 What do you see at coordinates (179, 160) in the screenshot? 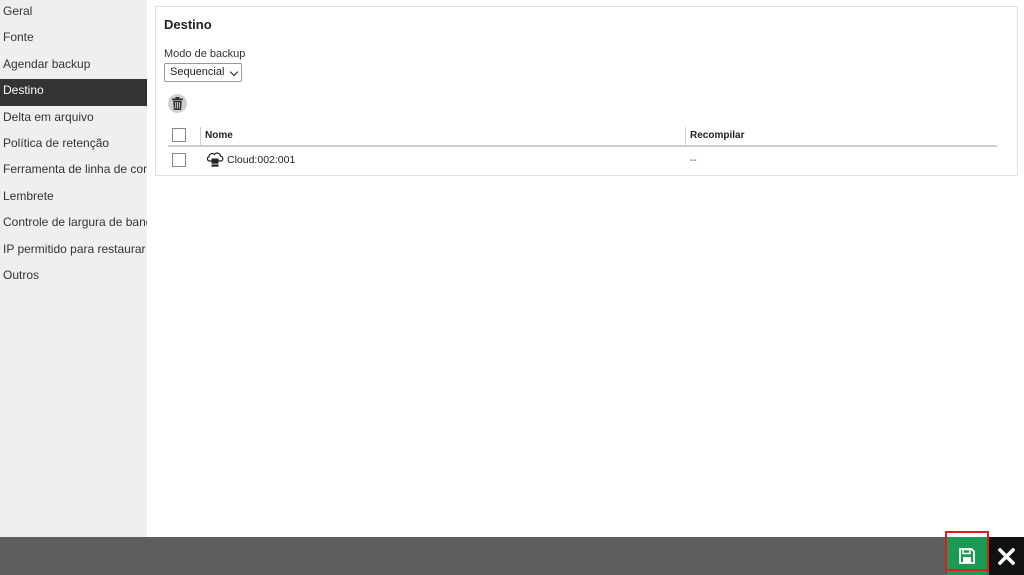
I see `row-checkbox` at bounding box center [179, 160].